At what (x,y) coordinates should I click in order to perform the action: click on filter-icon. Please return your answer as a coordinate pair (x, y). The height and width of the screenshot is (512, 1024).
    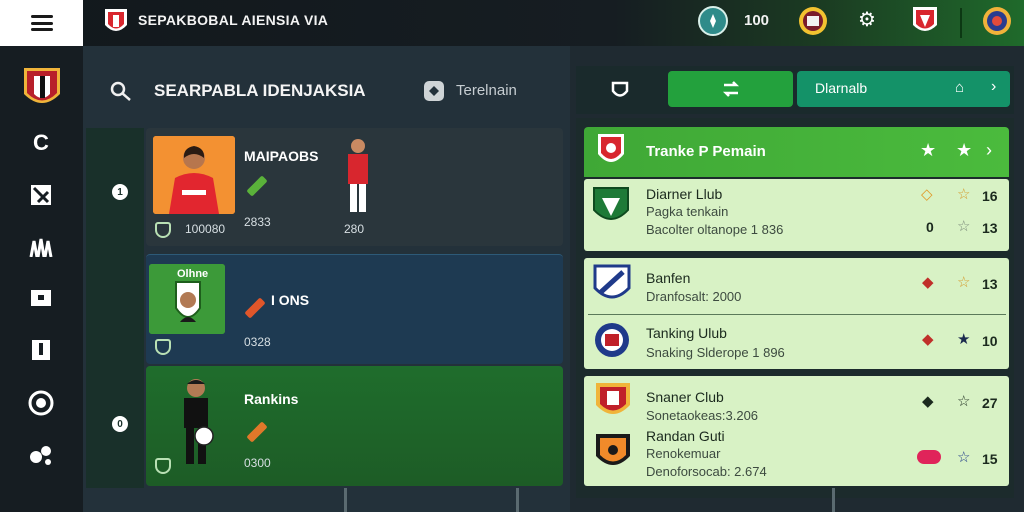
    Looking at the image, I should click on (434, 91).